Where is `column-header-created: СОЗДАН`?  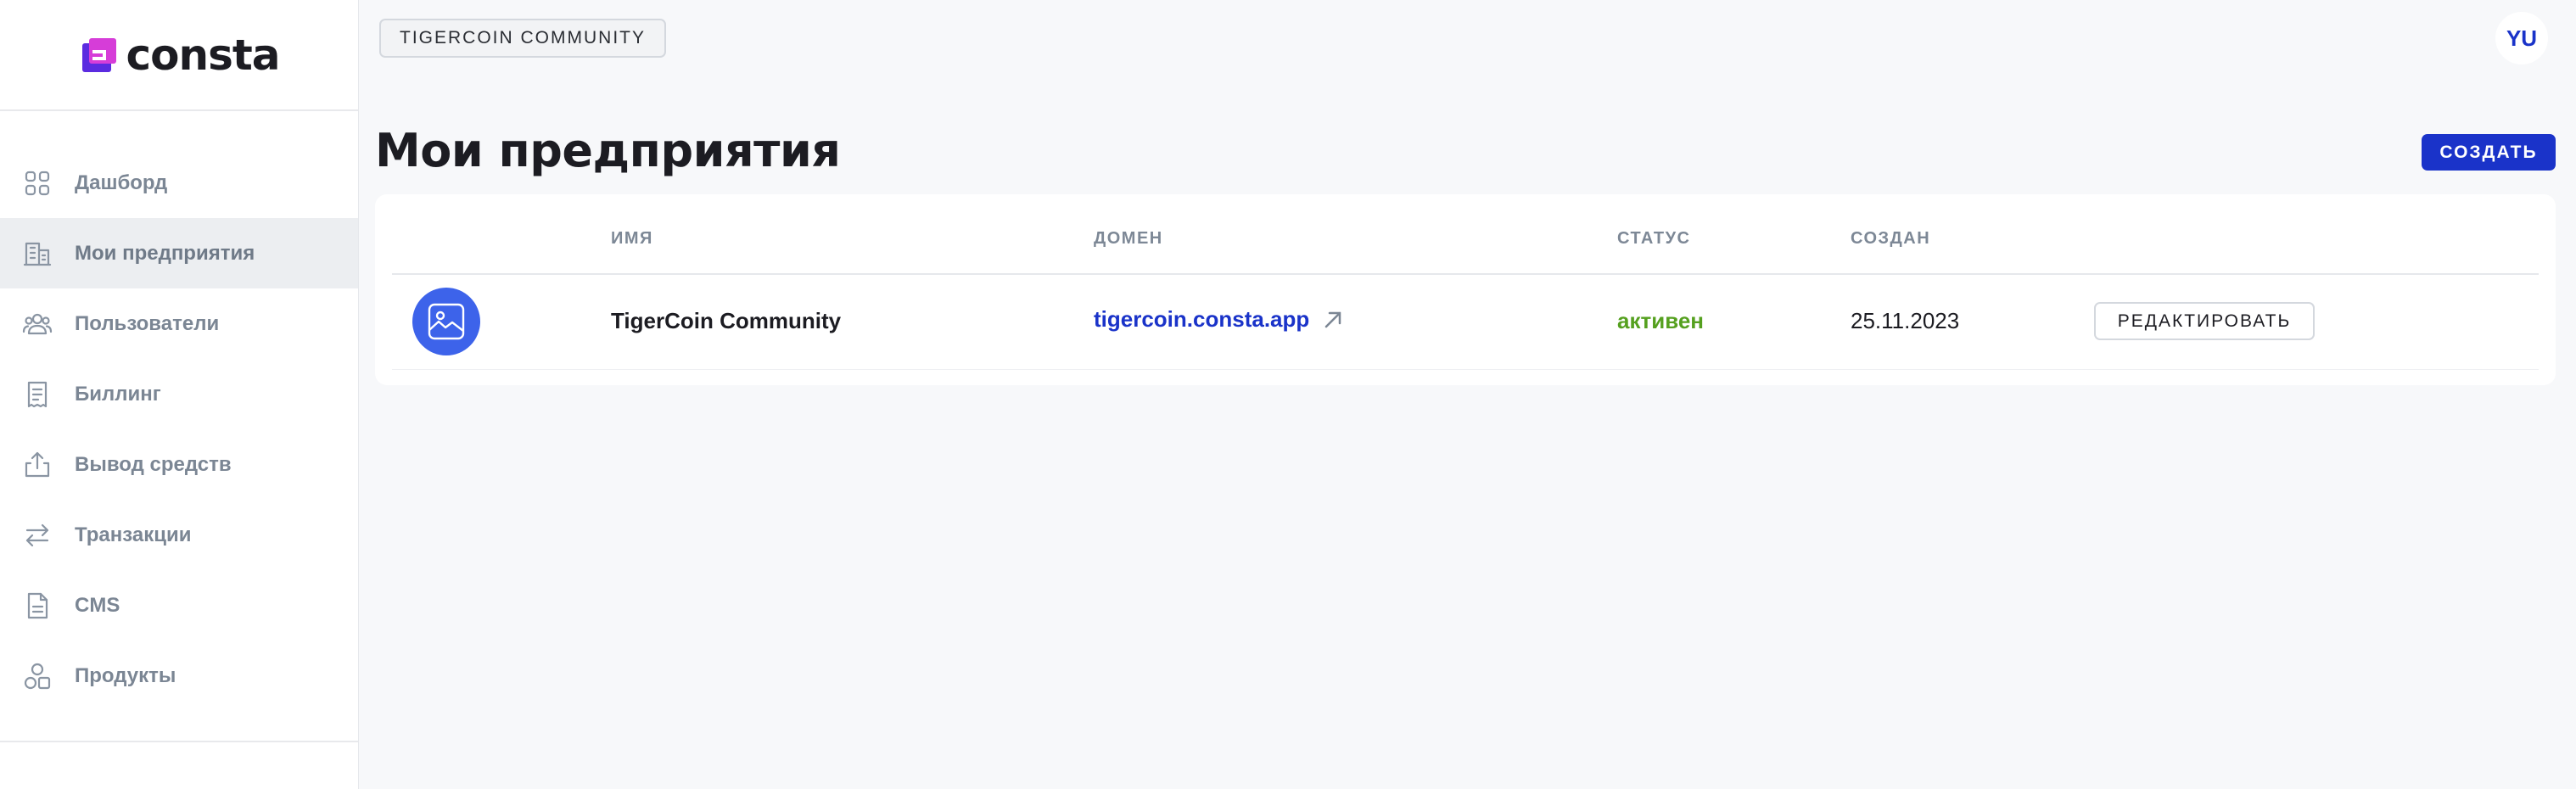
column-header-created: СОЗДАН is located at coordinates (1891, 239).